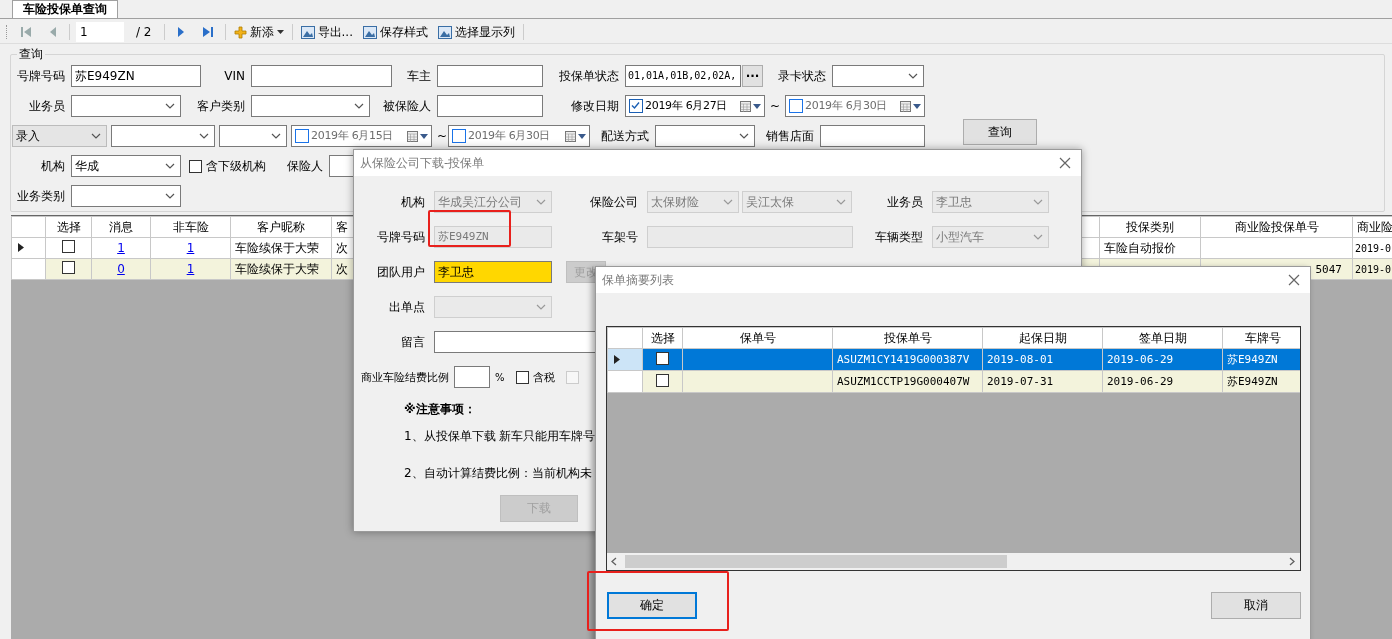 This screenshot has width=1392, height=639. Describe the element at coordinates (190, 227) in the screenshot. I see `column-header: 非车险` at that location.